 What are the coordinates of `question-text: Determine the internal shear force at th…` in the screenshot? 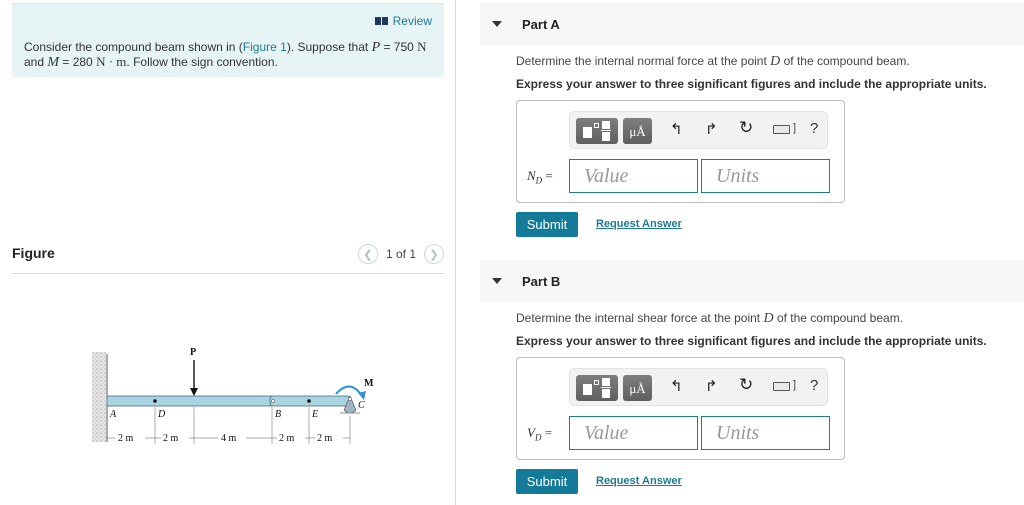 It's located at (640, 318).